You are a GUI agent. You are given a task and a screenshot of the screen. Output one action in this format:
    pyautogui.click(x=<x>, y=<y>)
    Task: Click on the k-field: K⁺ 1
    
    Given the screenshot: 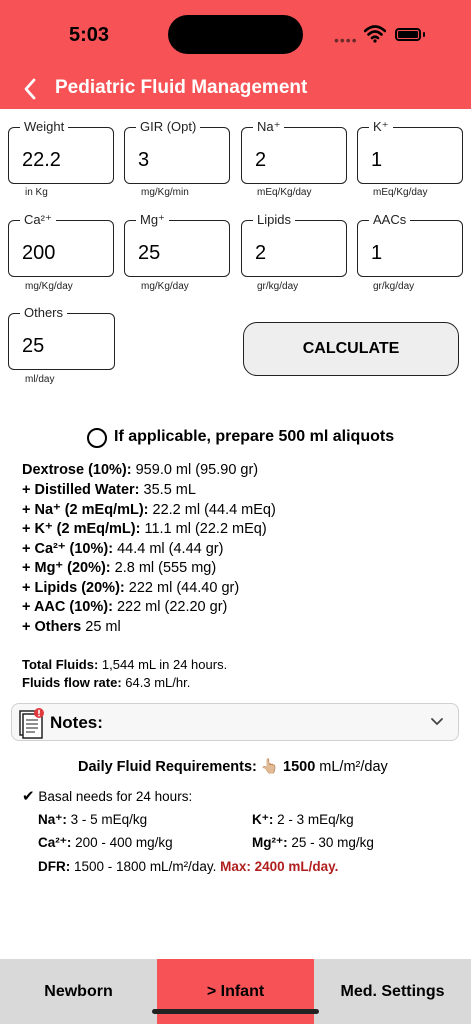 What is the action you would take?
    pyautogui.click(x=410, y=151)
    